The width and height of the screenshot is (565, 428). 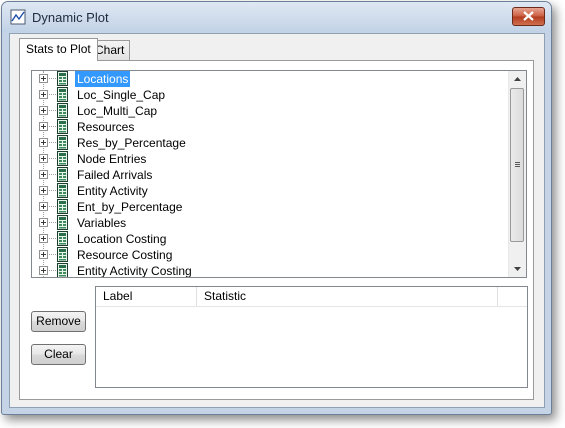 I want to click on tree-item-label: Resources, so click(x=106, y=127).